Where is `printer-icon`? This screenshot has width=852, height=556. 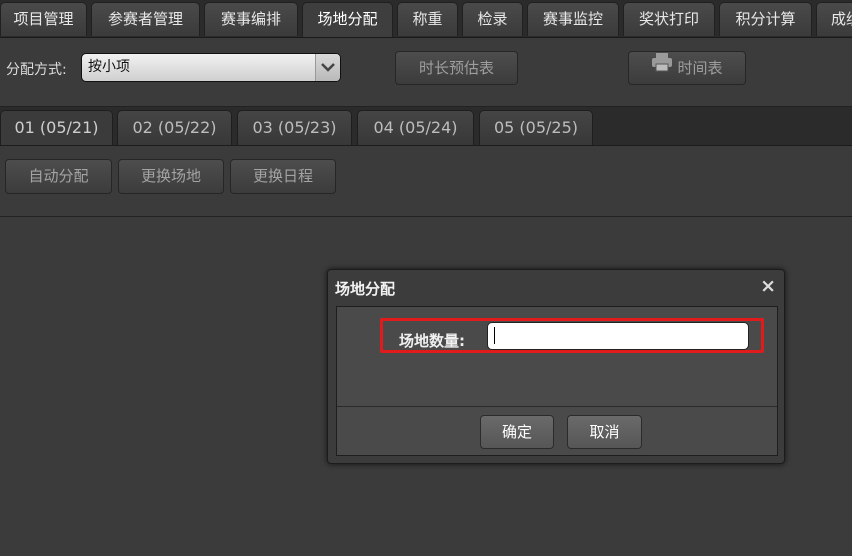 printer-icon is located at coordinates (662, 67).